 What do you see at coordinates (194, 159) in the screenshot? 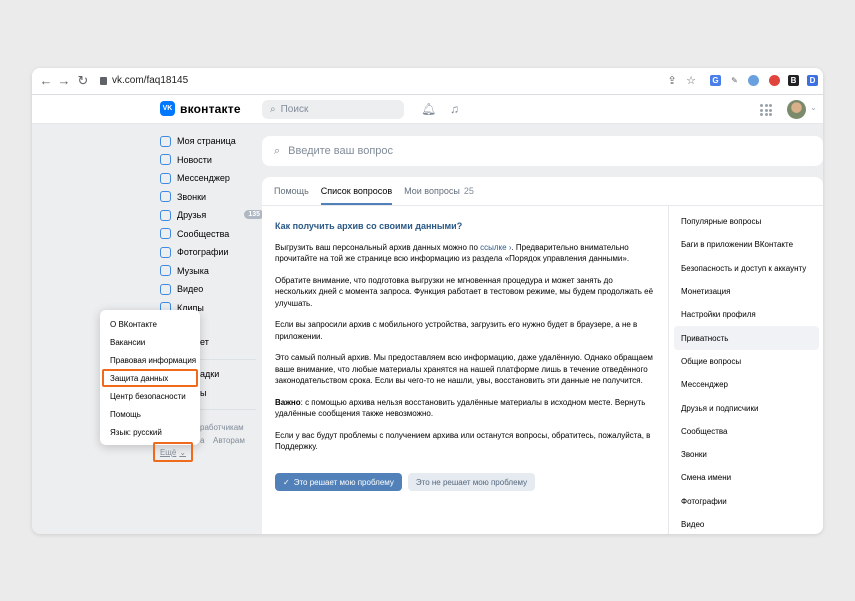
I see `sidebar-item-label: Новости` at bounding box center [194, 159].